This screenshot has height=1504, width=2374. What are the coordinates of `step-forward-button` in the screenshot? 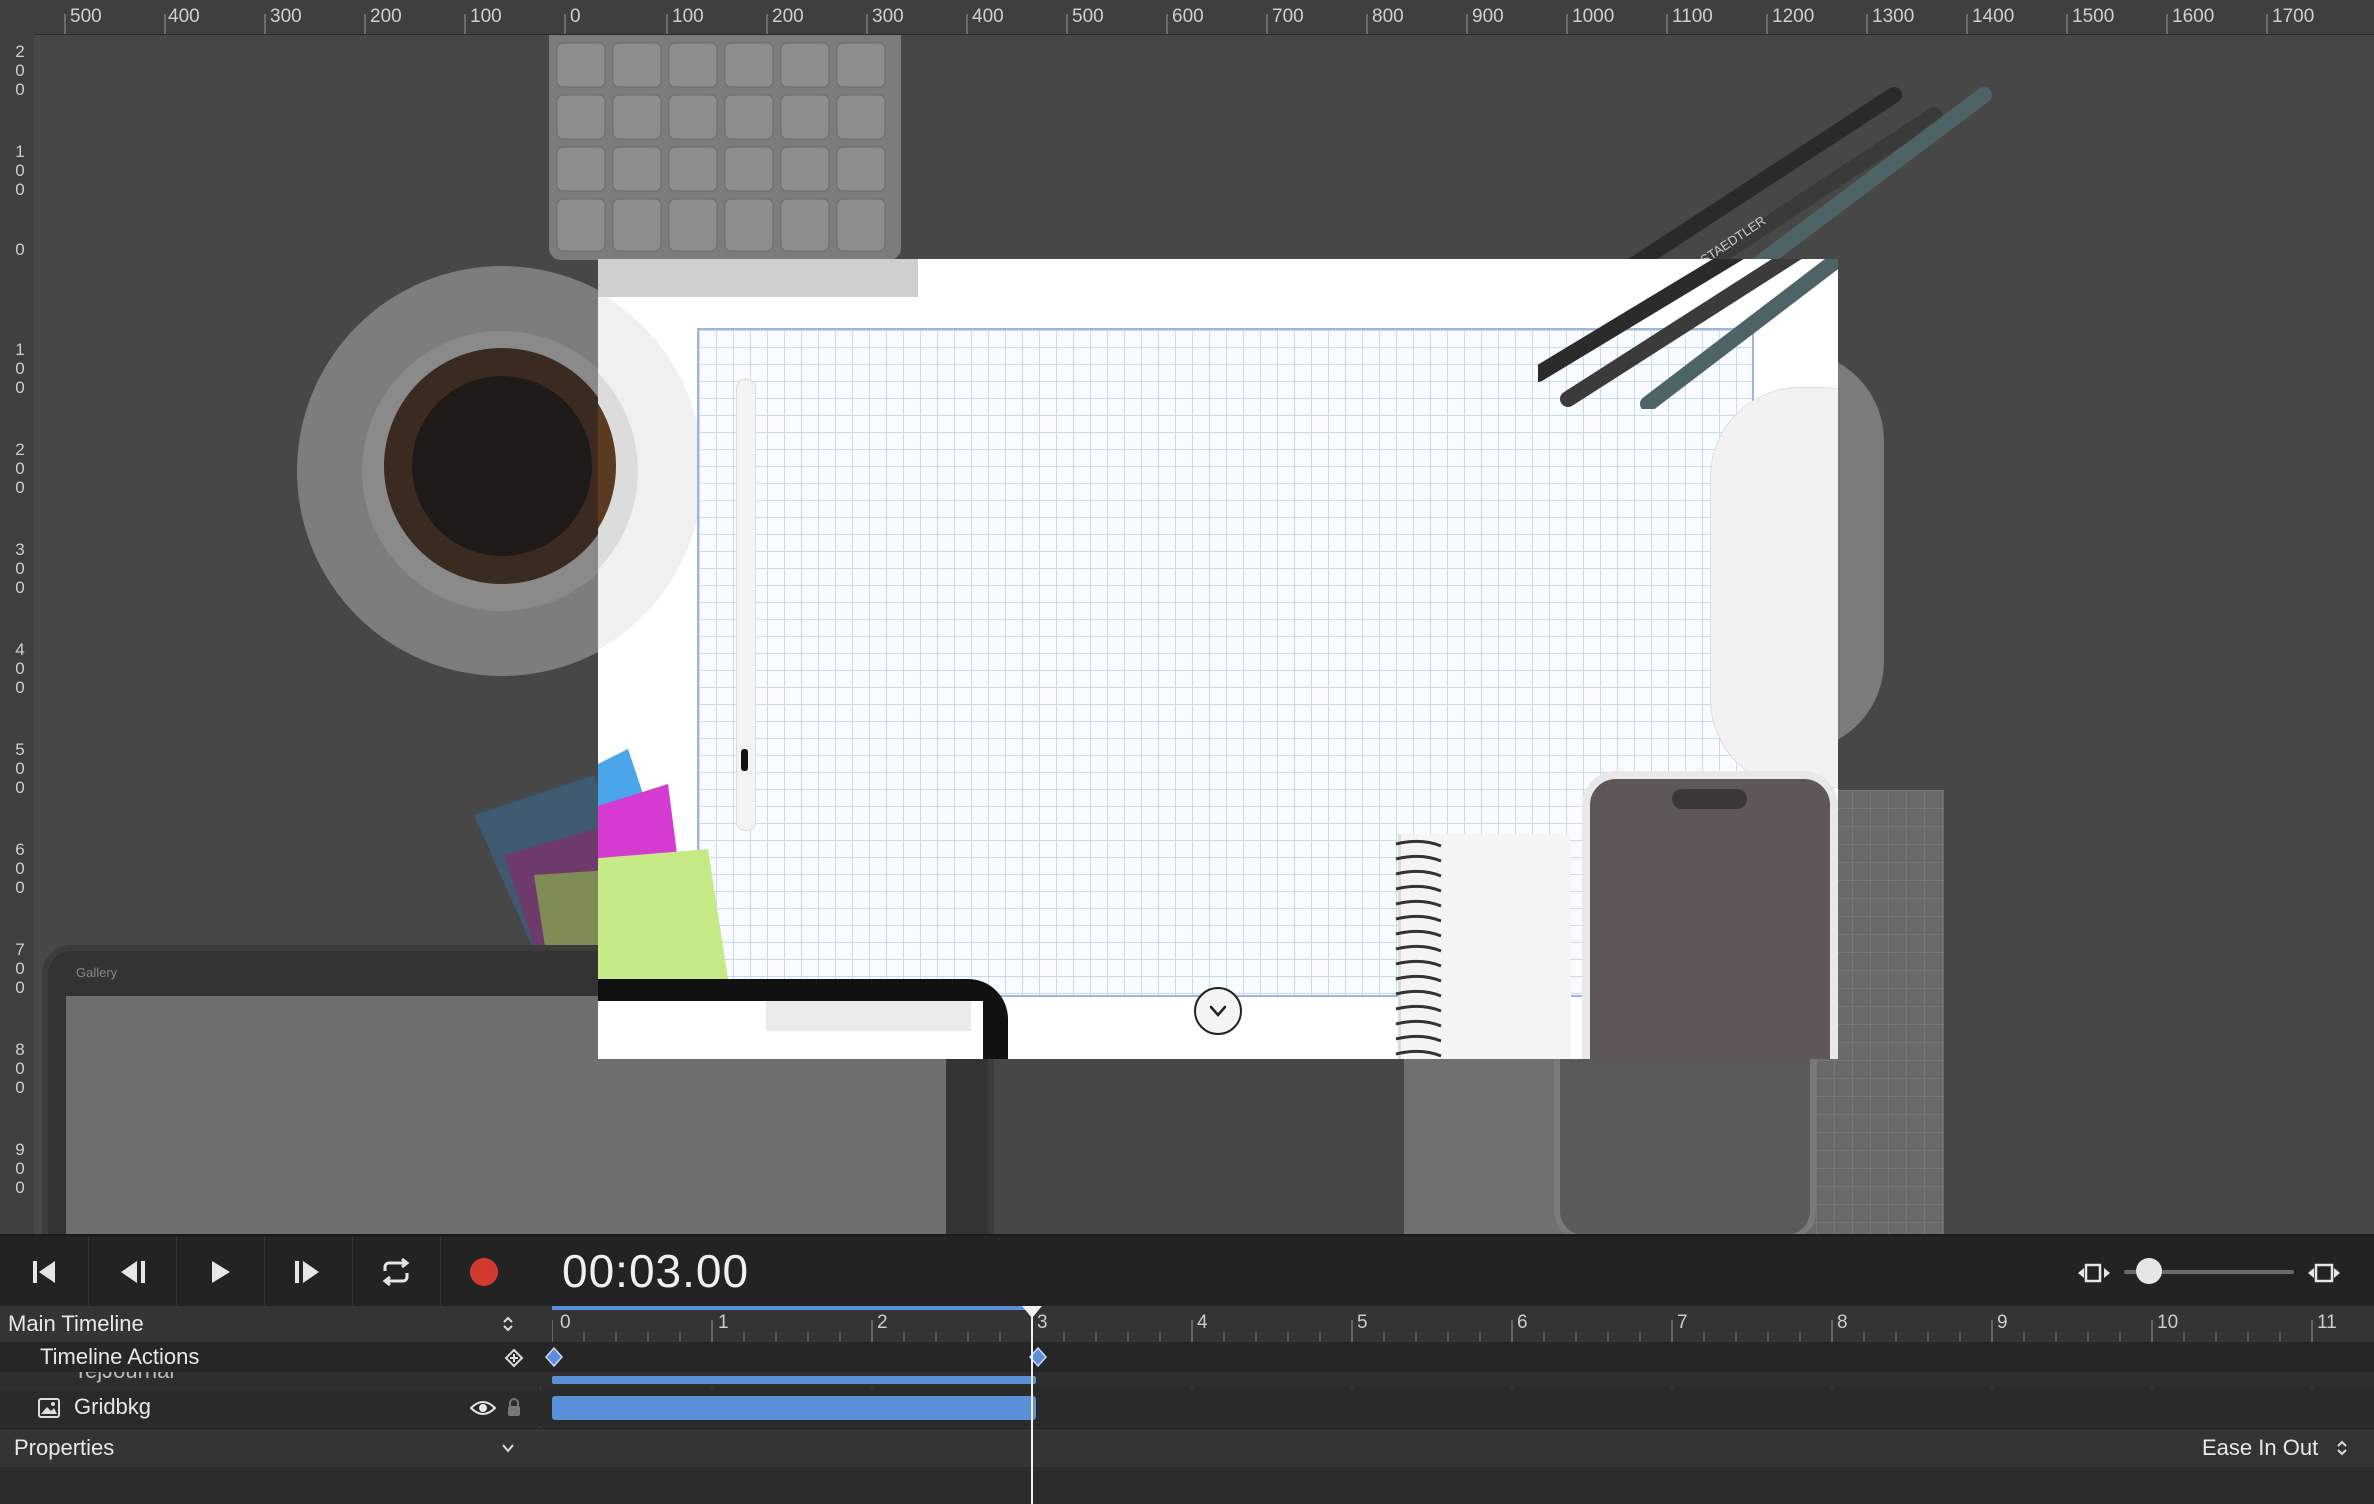 It's located at (308, 1272).